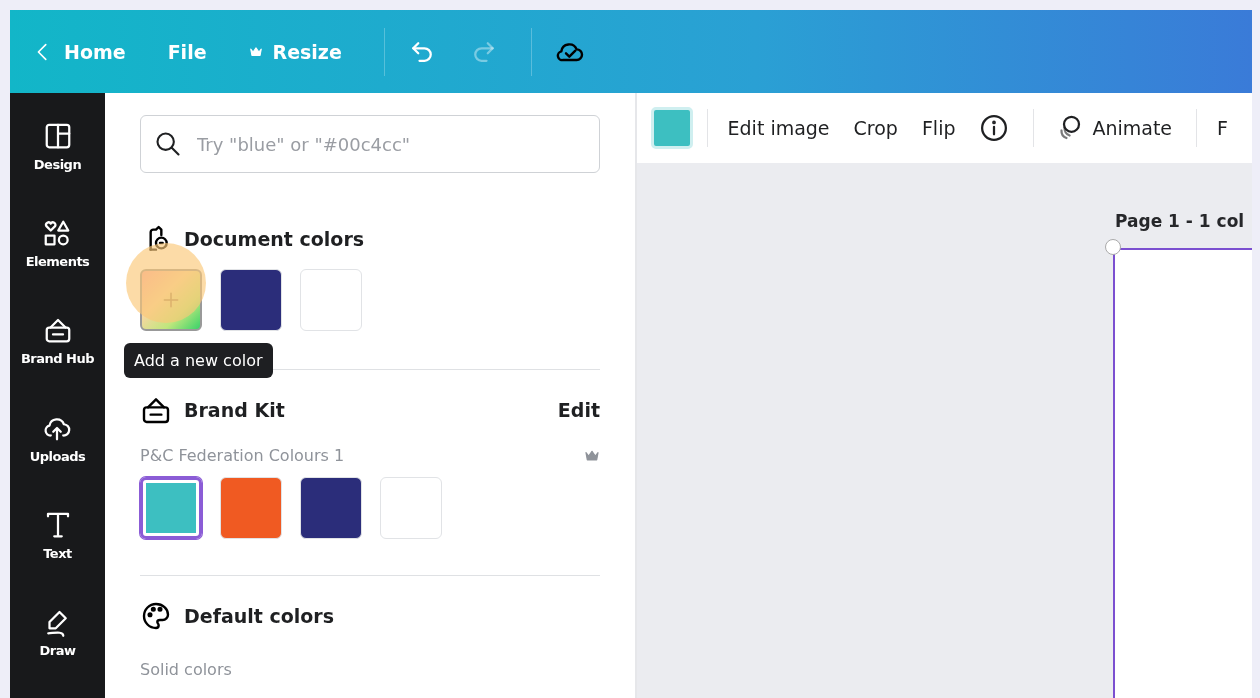 The height and width of the screenshot is (698, 1260). Describe the element at coordinates (57, 455) in the screenshot. I see `sidebar-item: Uploads` at that location.